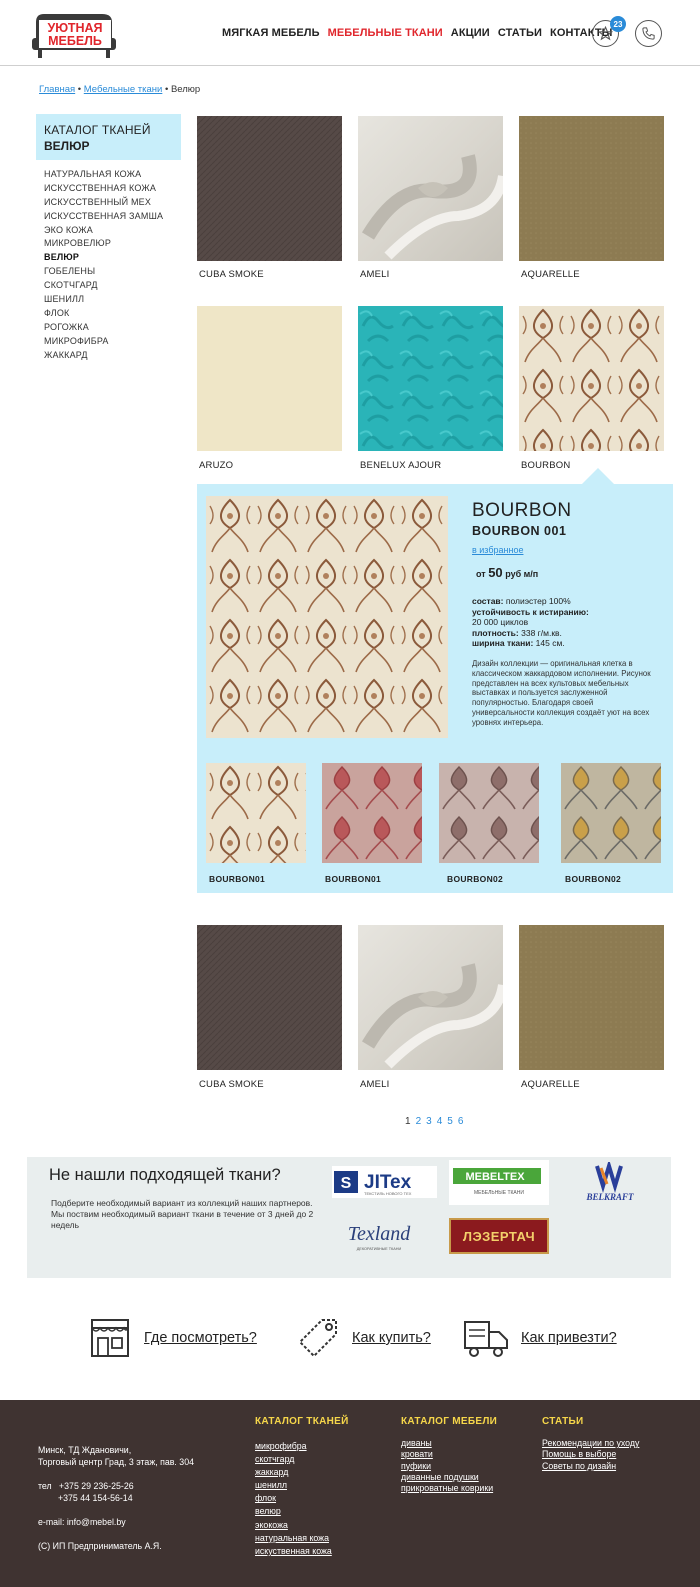 Image resolution: width=700 pixels, height=1587 pixels. Describe the element at coordinates (563, 1421) in the screenshot. I see `footer-articles-title: СТАТЬИ` at that location.